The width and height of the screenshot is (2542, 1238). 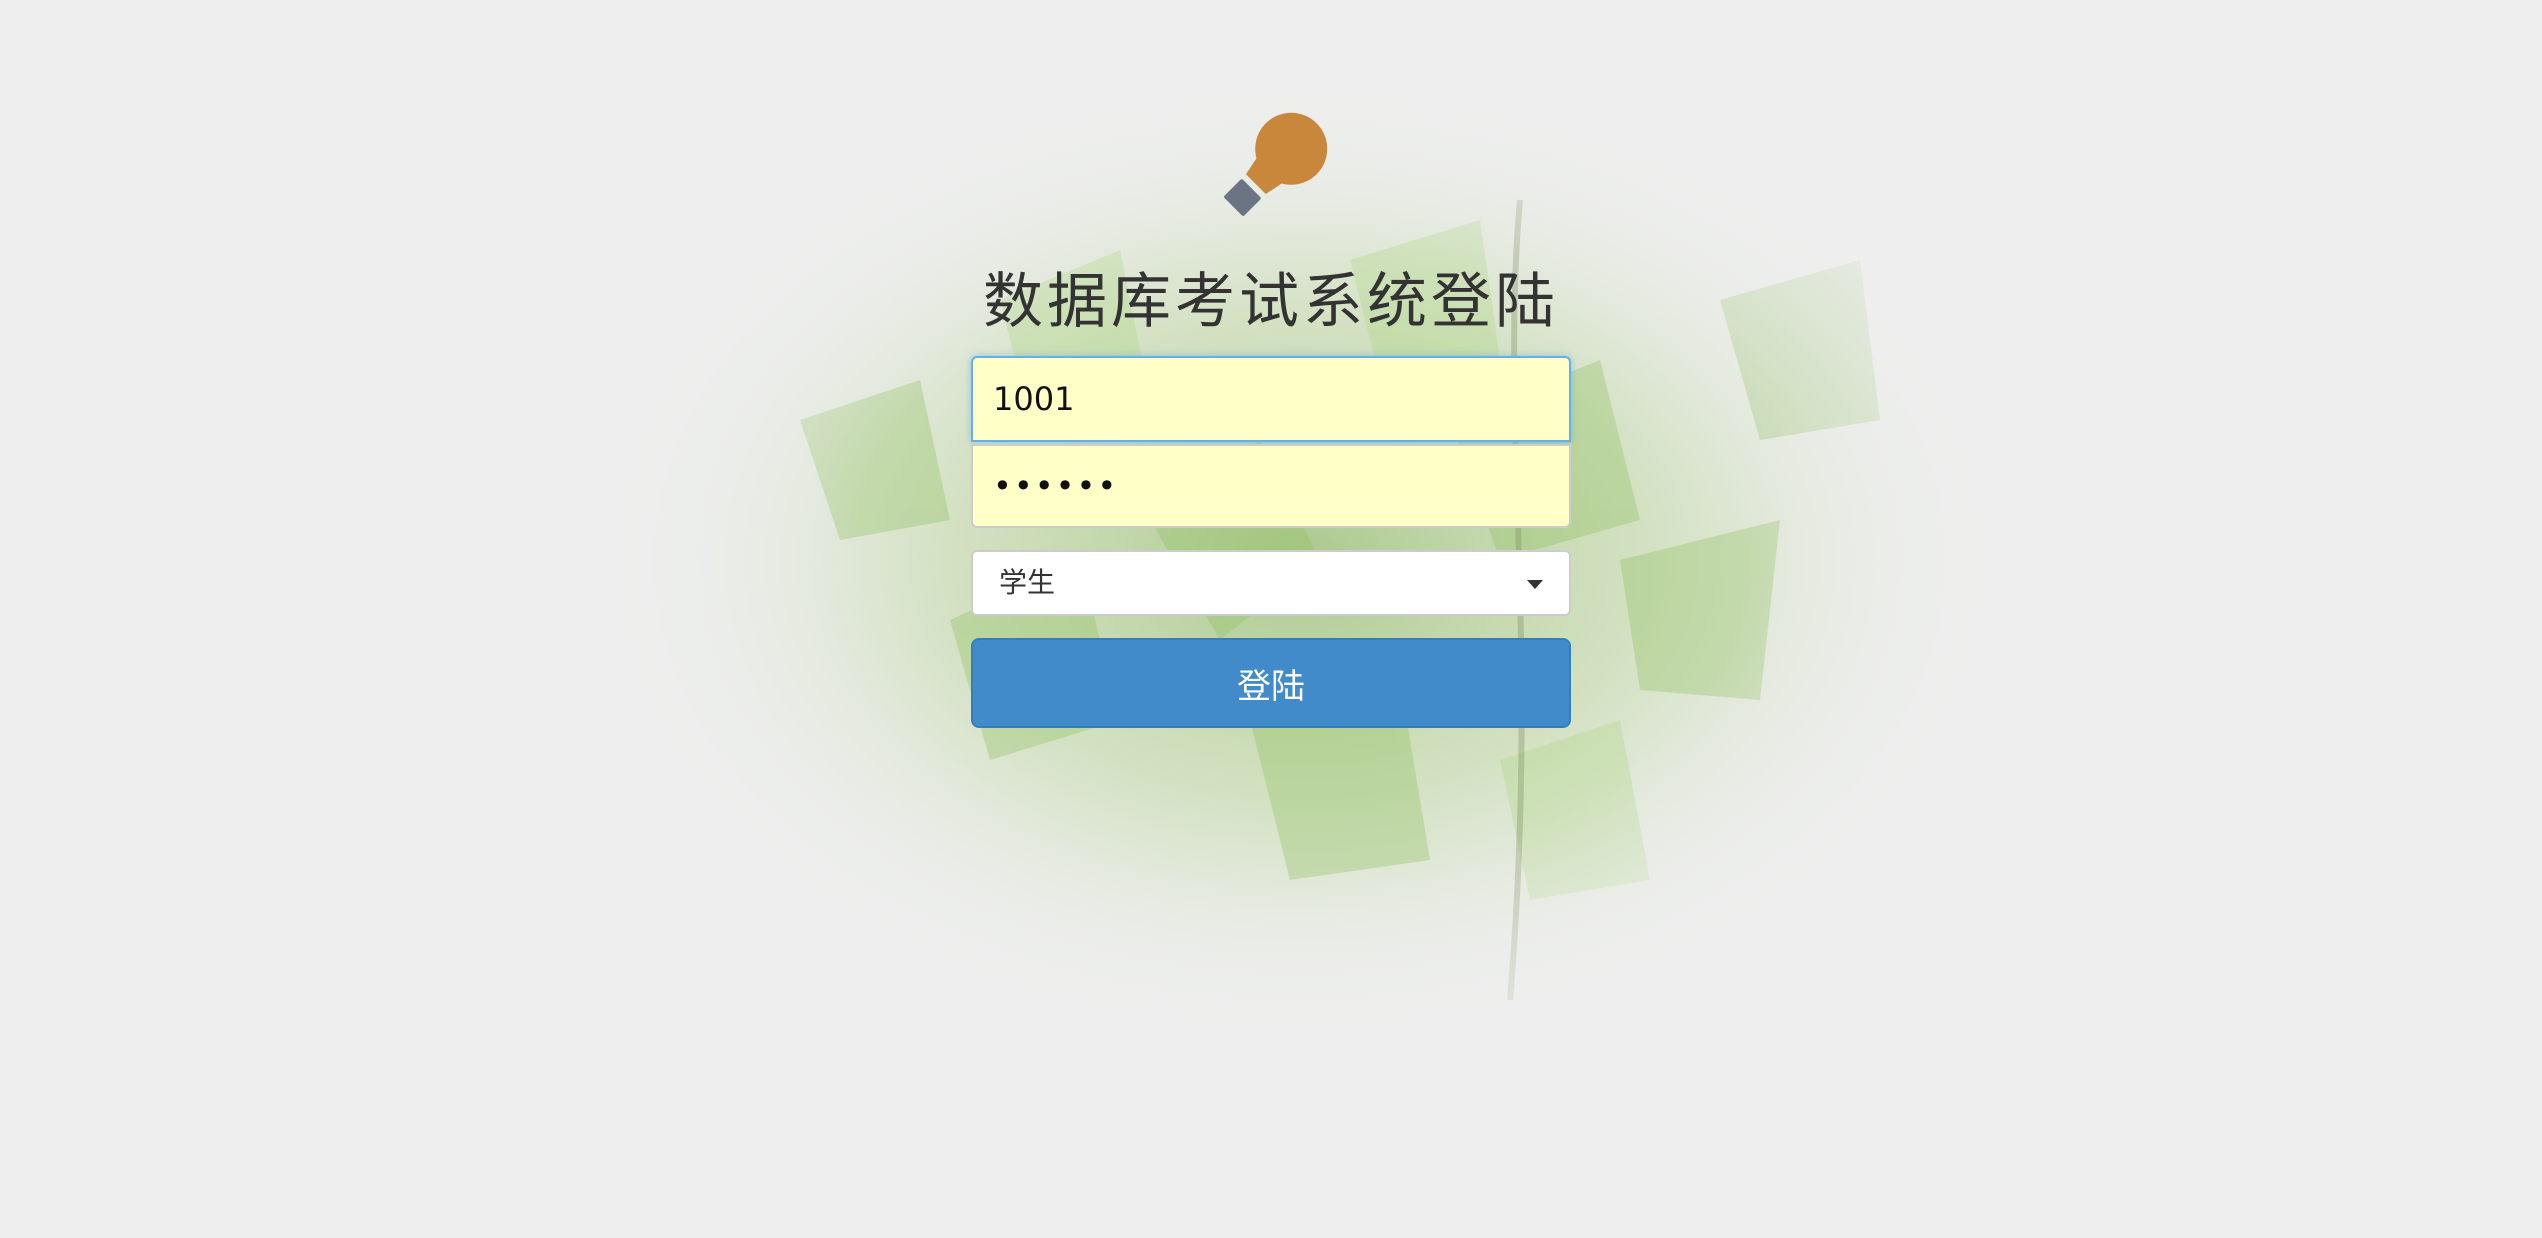 What do you see at coordinates (1271, 399) in the screenshot?
I see `username-input` at bounding box center [1271, 399].